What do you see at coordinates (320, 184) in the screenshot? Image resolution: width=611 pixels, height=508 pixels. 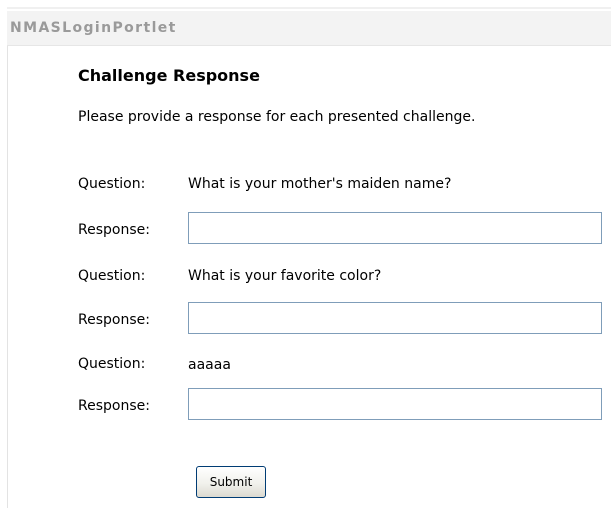 I see `question-text: What is your mother's maiden name?` at bounding box center [320, 184].